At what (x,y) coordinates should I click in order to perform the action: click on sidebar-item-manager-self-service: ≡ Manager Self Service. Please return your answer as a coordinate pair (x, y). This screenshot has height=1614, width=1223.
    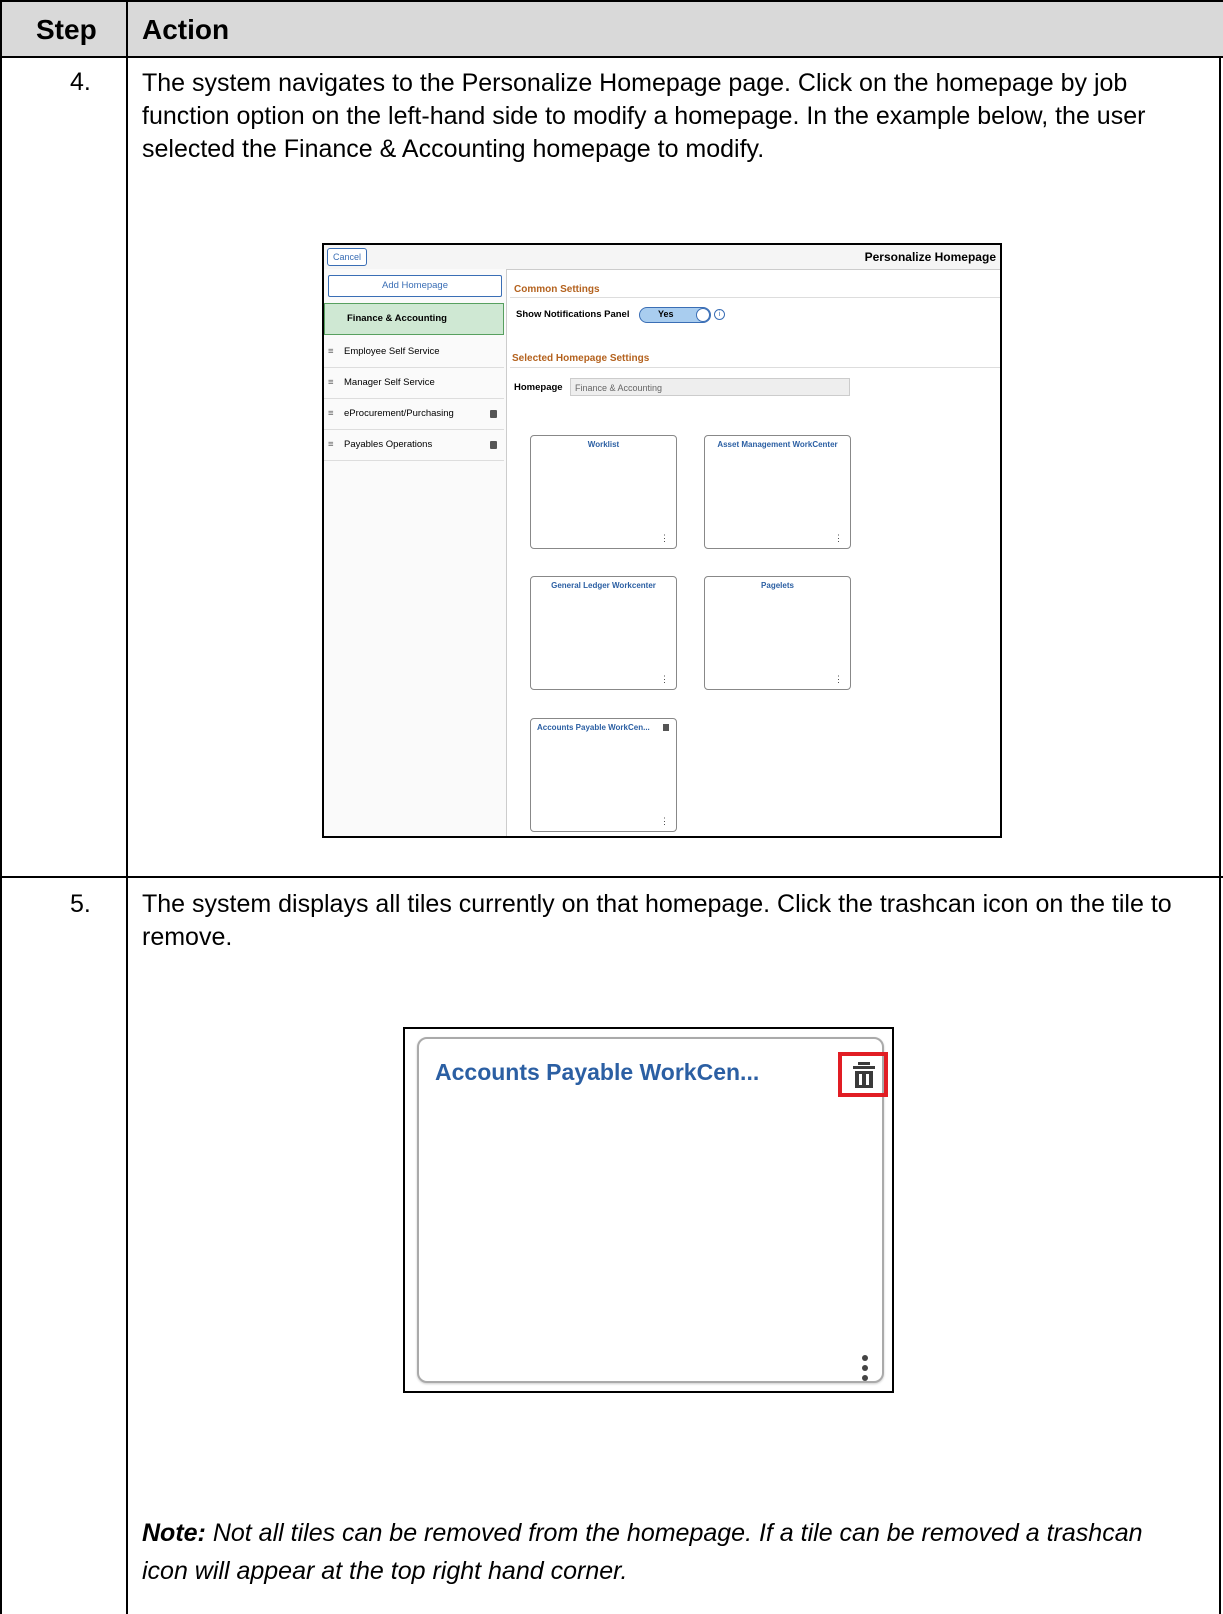
    Looking at the image, I should click on (414, 383).